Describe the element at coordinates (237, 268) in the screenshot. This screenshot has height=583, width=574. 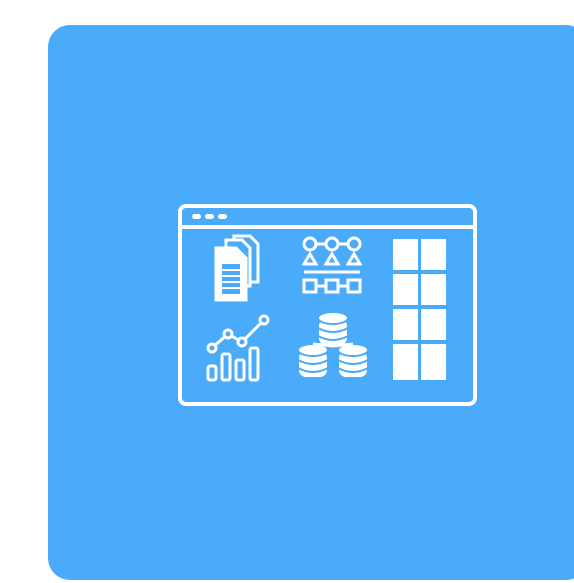
I see `documents-icon` at that location.